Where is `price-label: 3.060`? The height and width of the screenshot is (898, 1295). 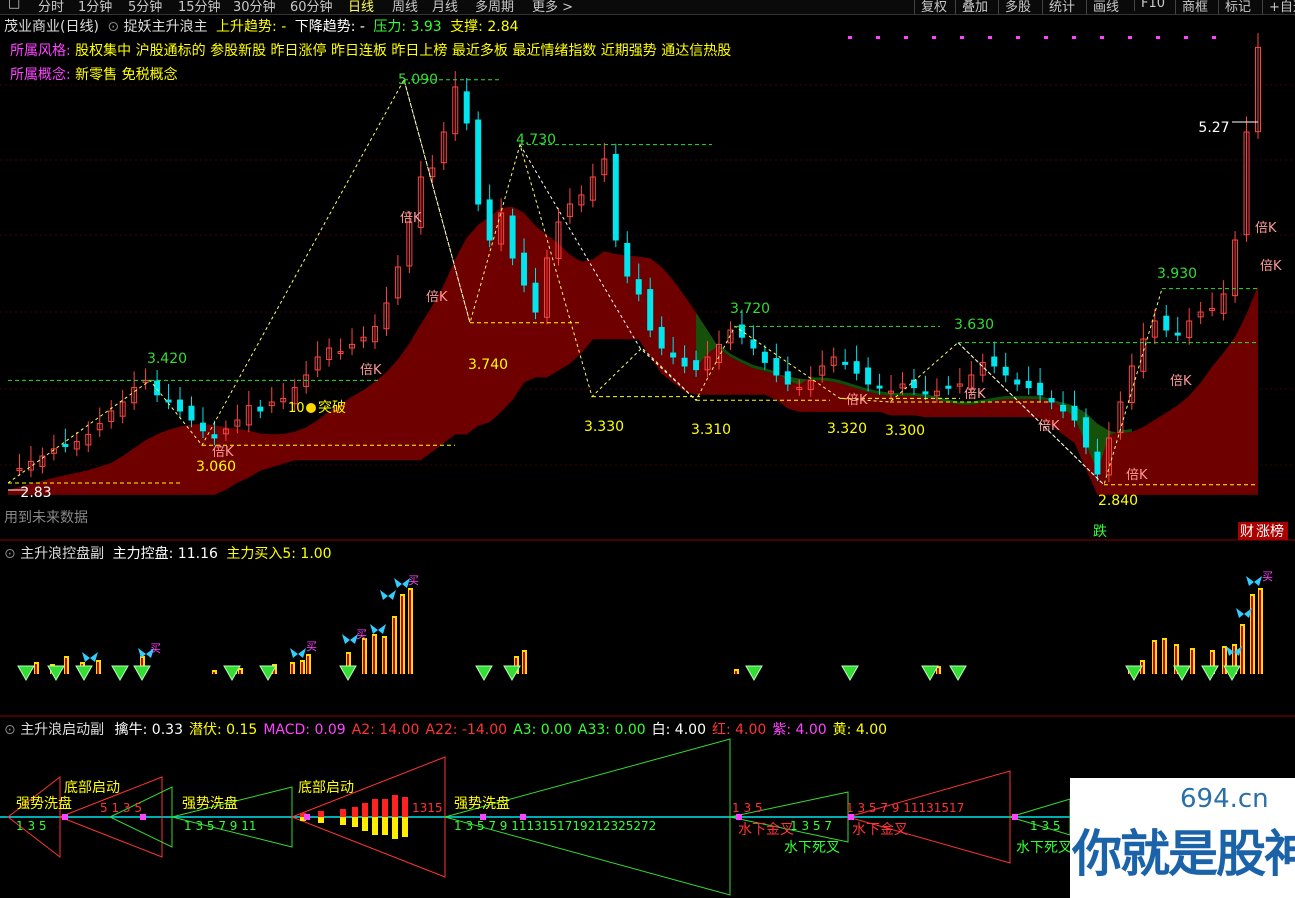 price-label: 3.060 is located at coordinates (216, 467).